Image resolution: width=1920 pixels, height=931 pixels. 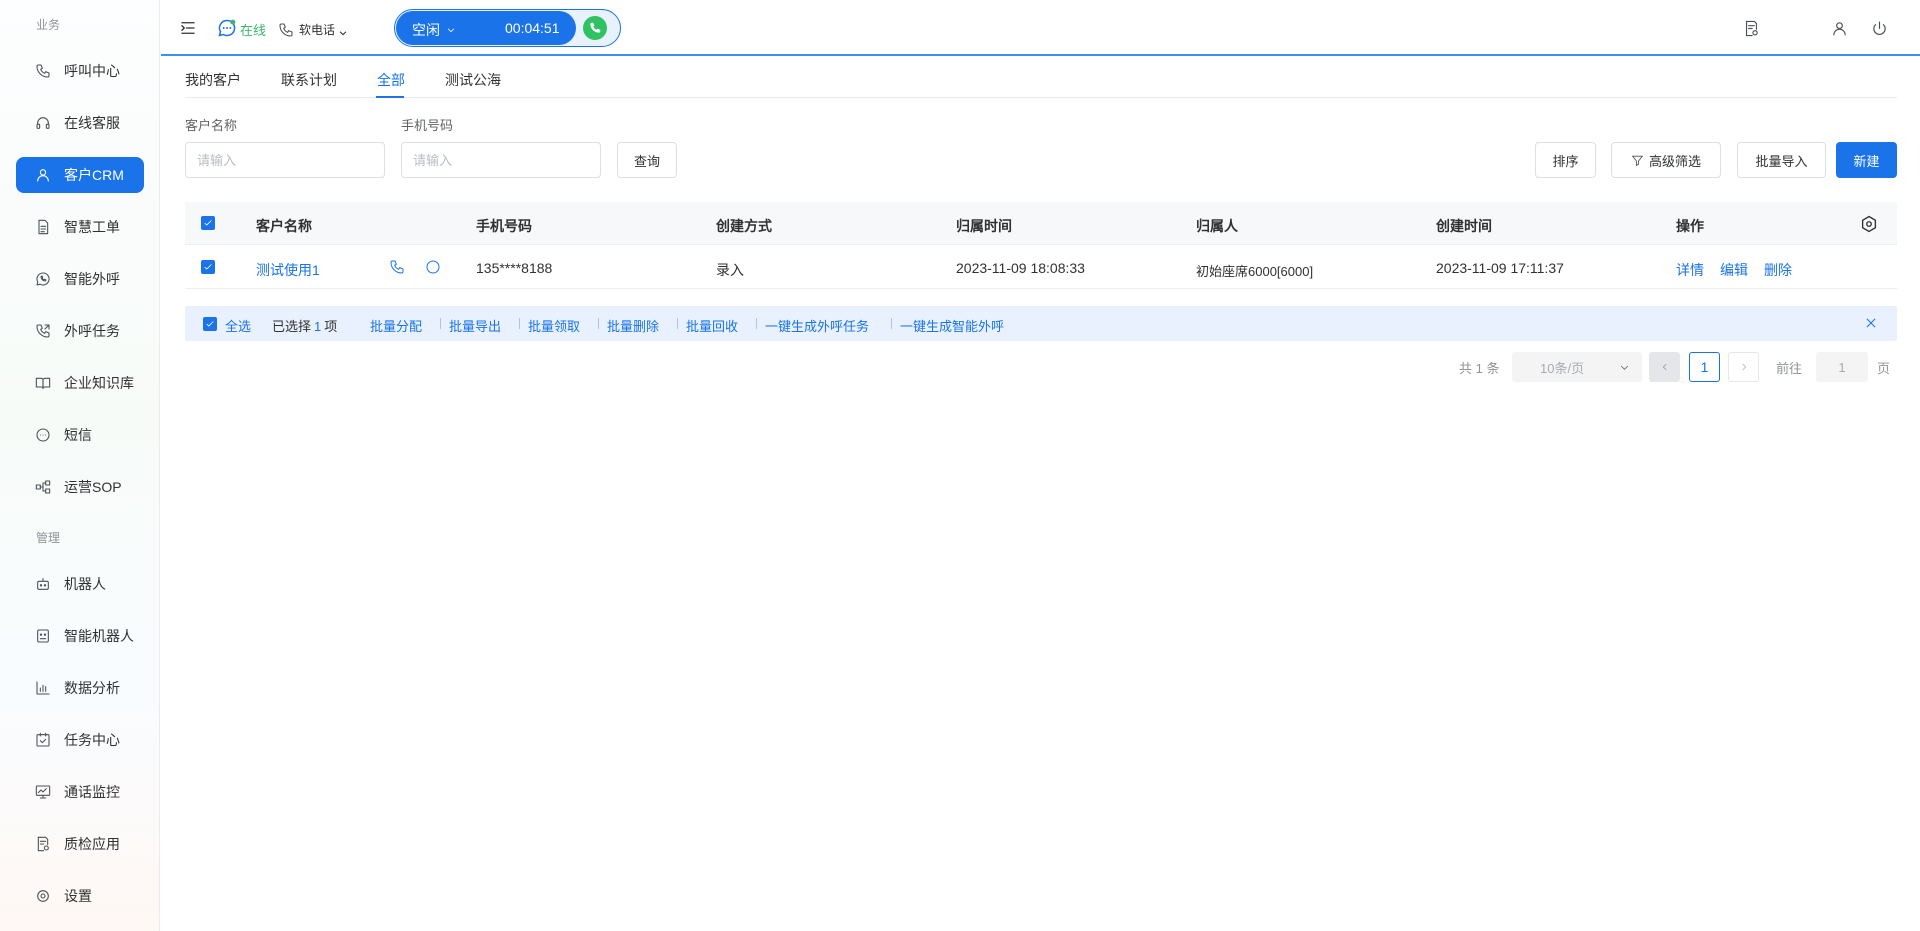 I want to click on sidebar-item-label: 机器人, so click(x=85, y=584).